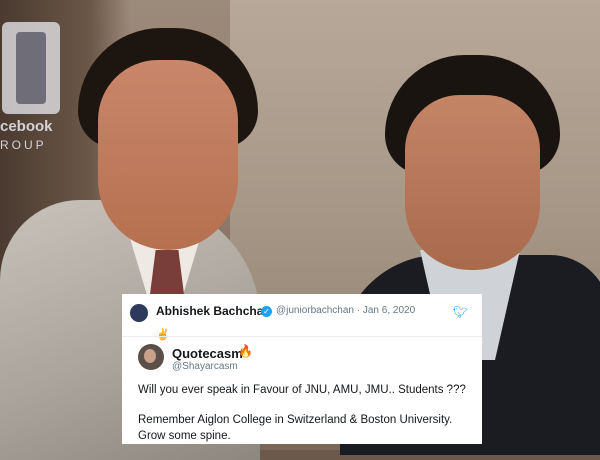 This screenshot has width=600, height=460. Describe the element at coordinates (31, 68) in the screenshot. I see `watermark-logo-icon` at that location.